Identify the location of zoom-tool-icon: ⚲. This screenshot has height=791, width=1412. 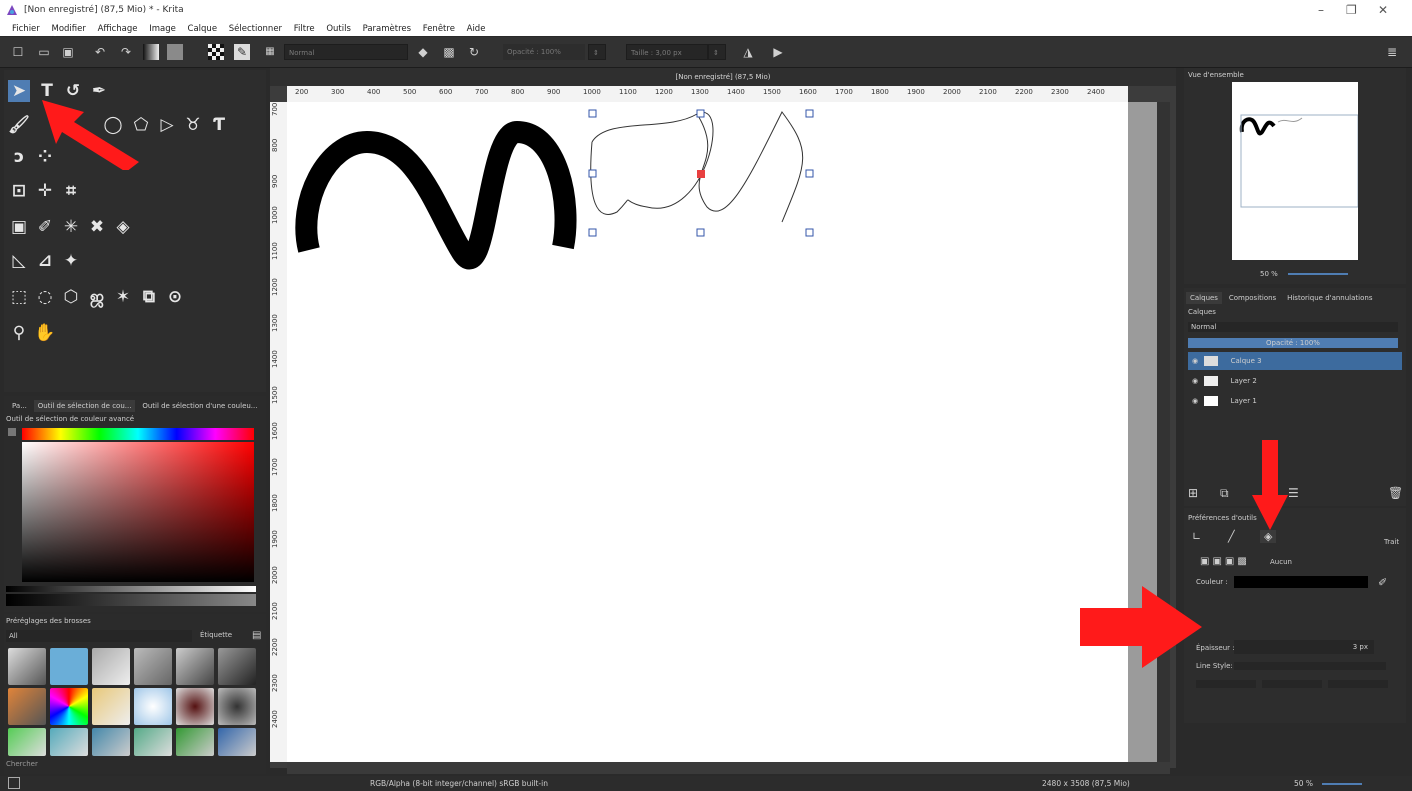
(19, 333).